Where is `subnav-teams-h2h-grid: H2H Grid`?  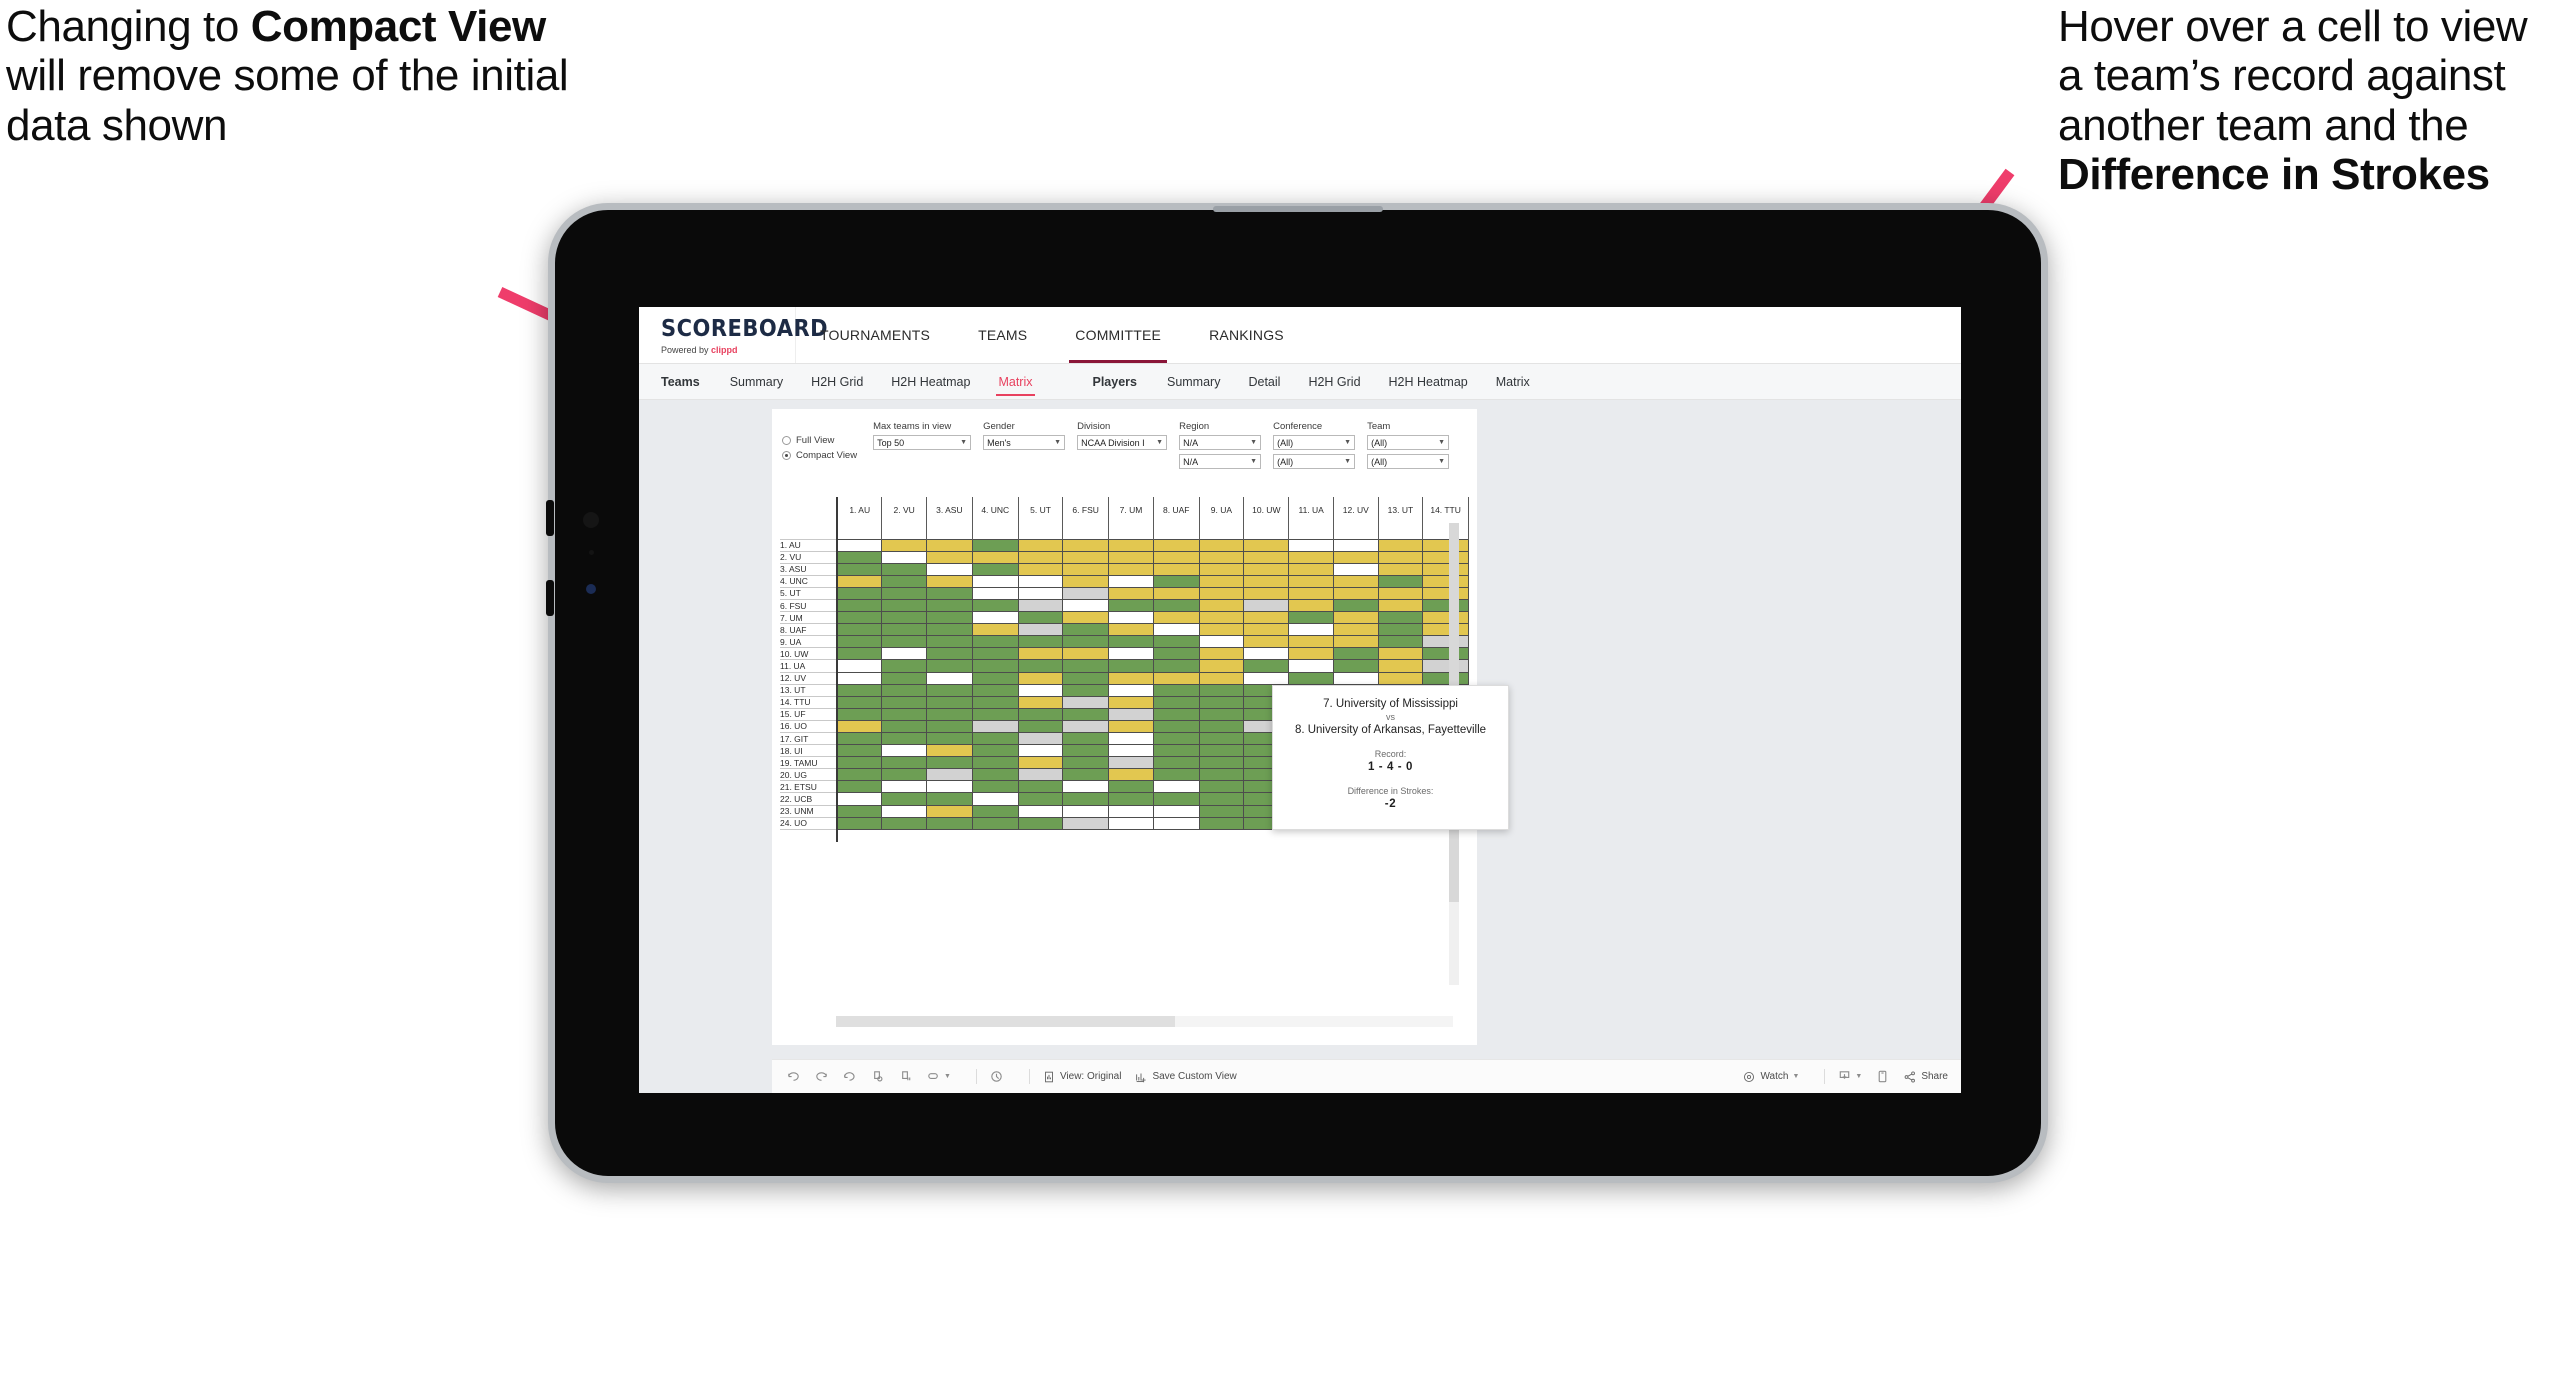 subnav-teams-h2h-grid: H2H Grid is located at coordinates (837, 382).